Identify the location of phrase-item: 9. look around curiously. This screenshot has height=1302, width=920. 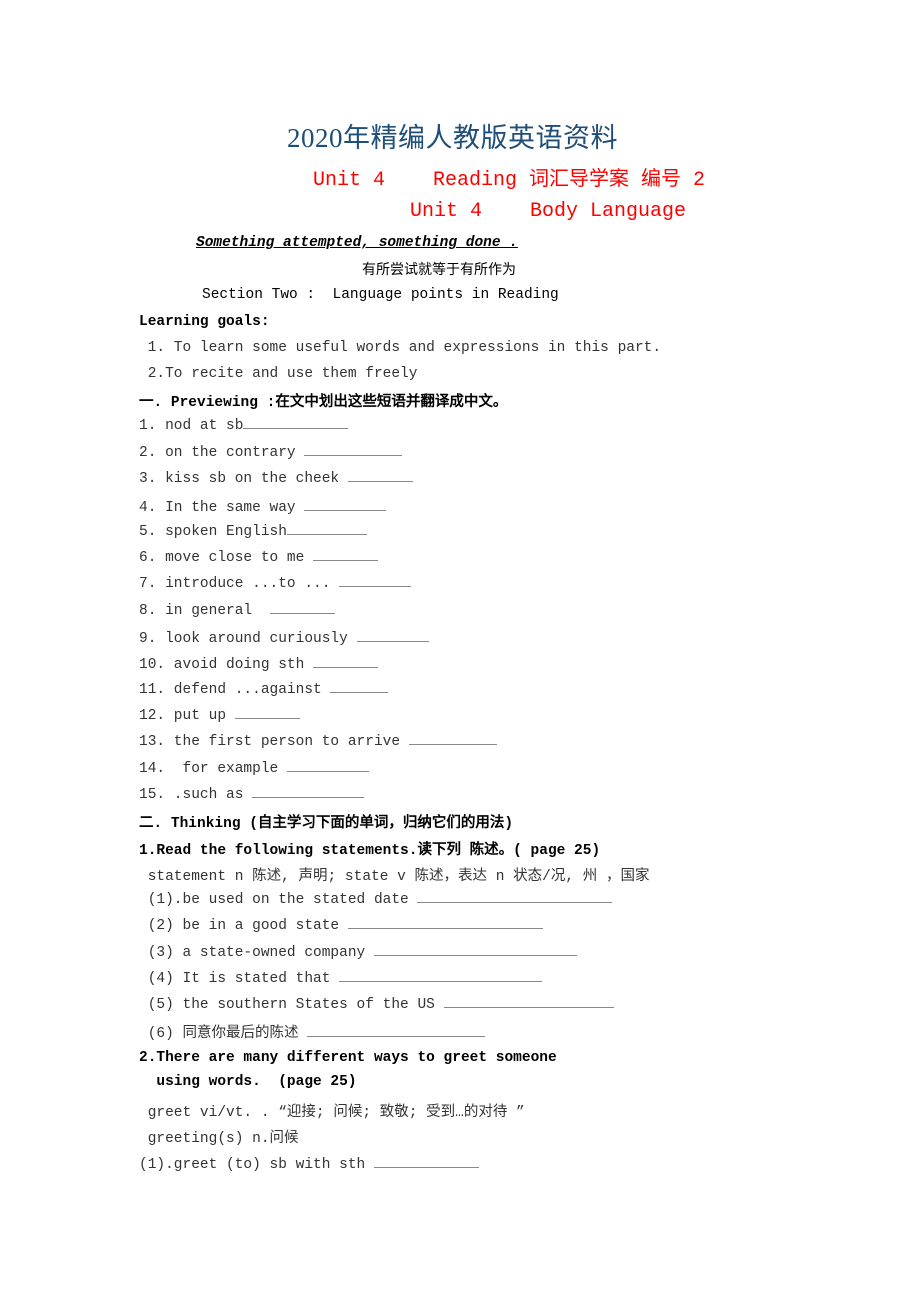
(284, 638).